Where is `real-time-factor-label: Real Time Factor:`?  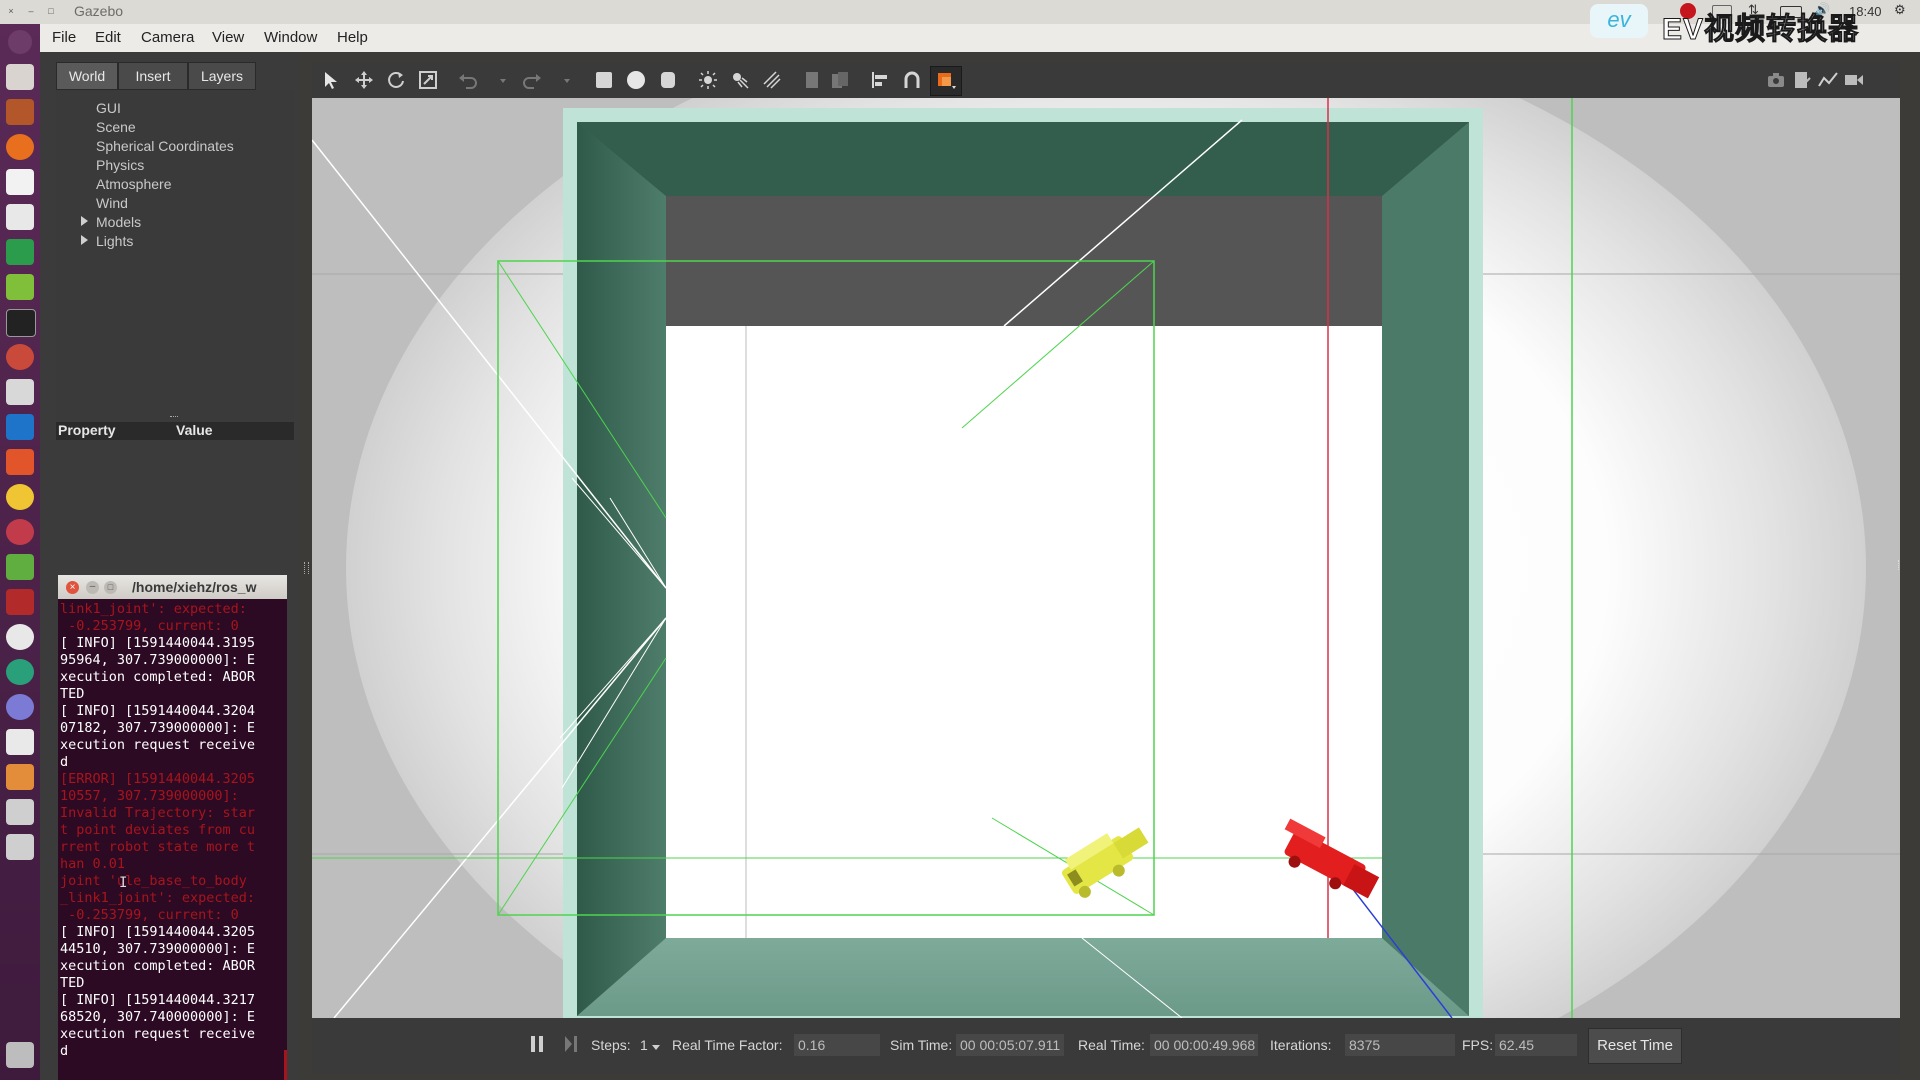 real-time-factor-label: Real Time Factor: is located at coordinates (727, 1045).